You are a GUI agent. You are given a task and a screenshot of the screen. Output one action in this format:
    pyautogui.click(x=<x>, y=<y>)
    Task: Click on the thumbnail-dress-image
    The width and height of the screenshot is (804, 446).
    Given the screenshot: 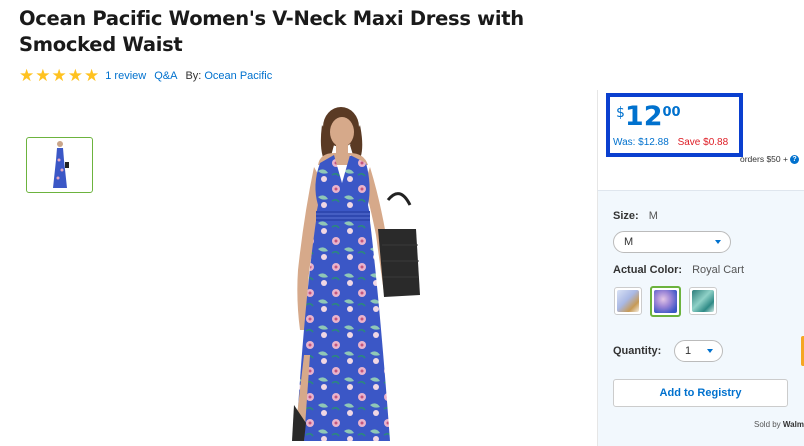 What is the action you would take?
    pyautogui.click(x=60, y=164)
    